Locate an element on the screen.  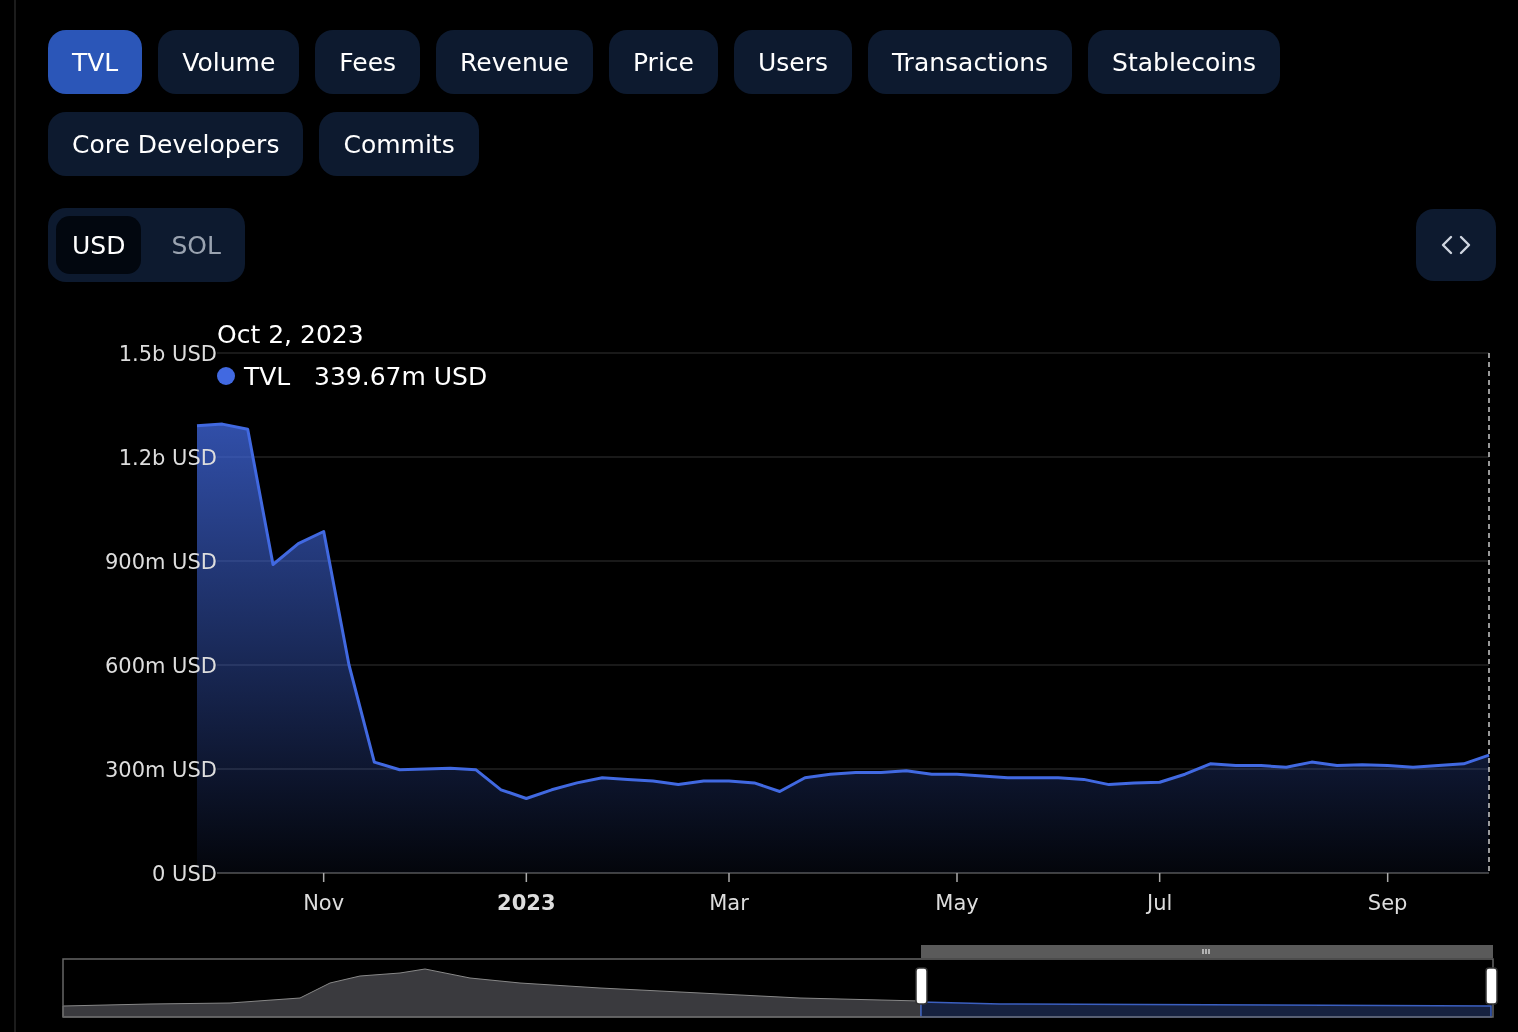
metric-tab: Transactions is located at coordinates (970, 62).